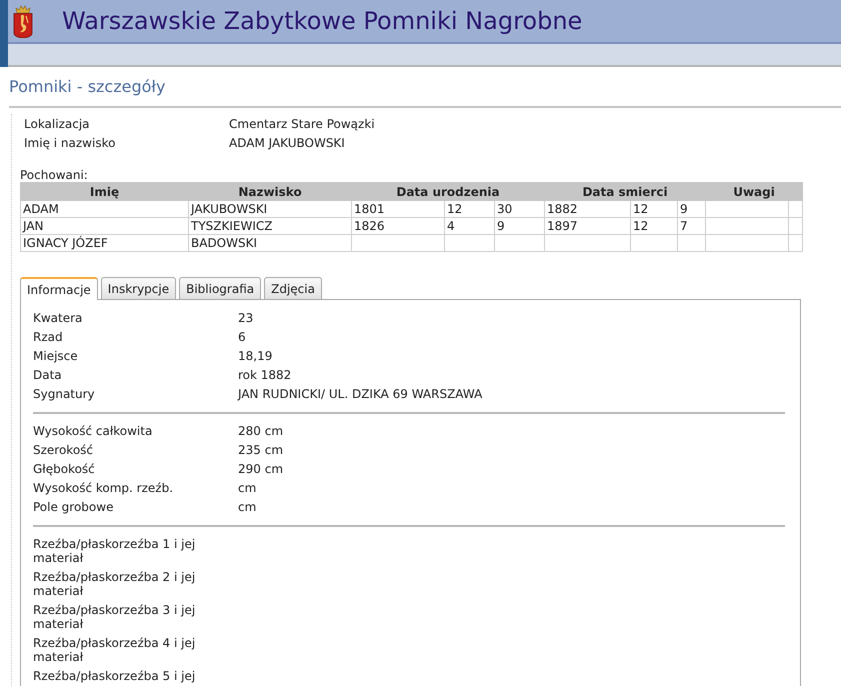 Image resolution: width=841 pixels, height=686 pixels. I want to click on accent-strip, so click(4, 33).